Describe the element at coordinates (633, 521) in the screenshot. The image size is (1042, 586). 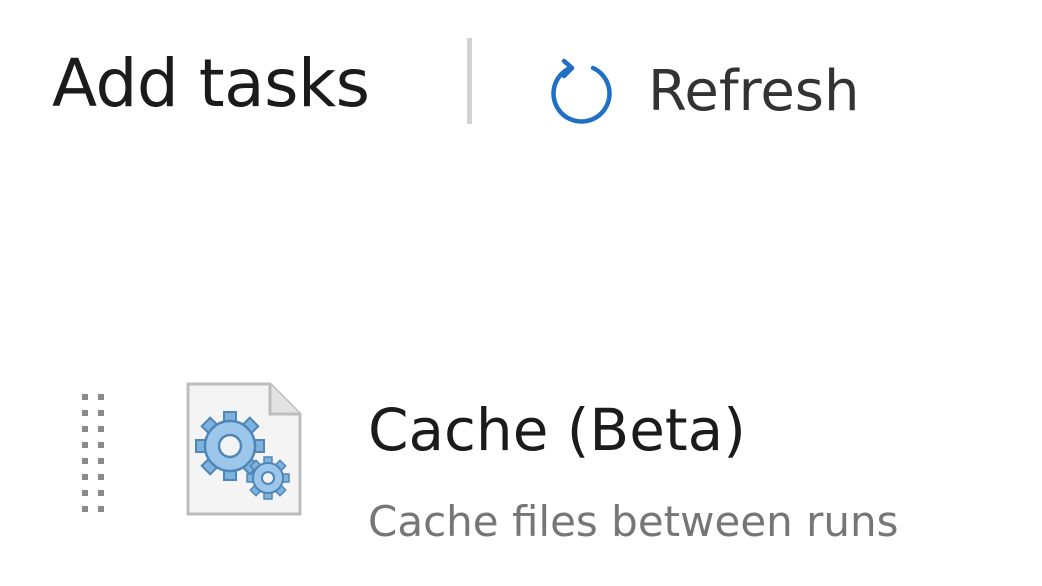
I see `task-description: Cache files between runs` at that location.